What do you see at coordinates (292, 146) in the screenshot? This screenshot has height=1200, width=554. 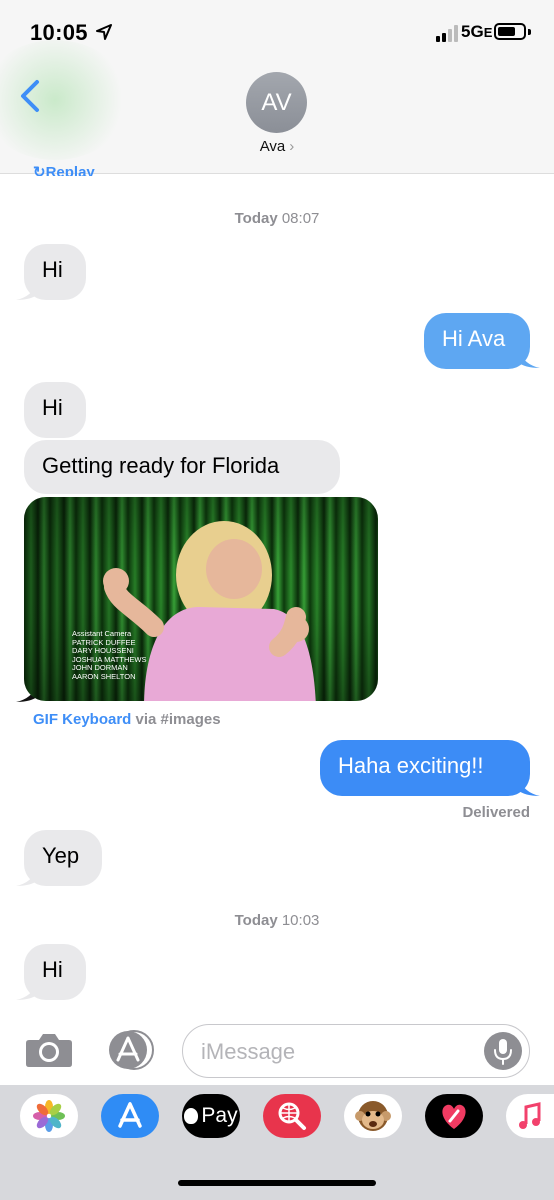 I see `chevron-right-icon: ›` at bounding box center [292, 146].